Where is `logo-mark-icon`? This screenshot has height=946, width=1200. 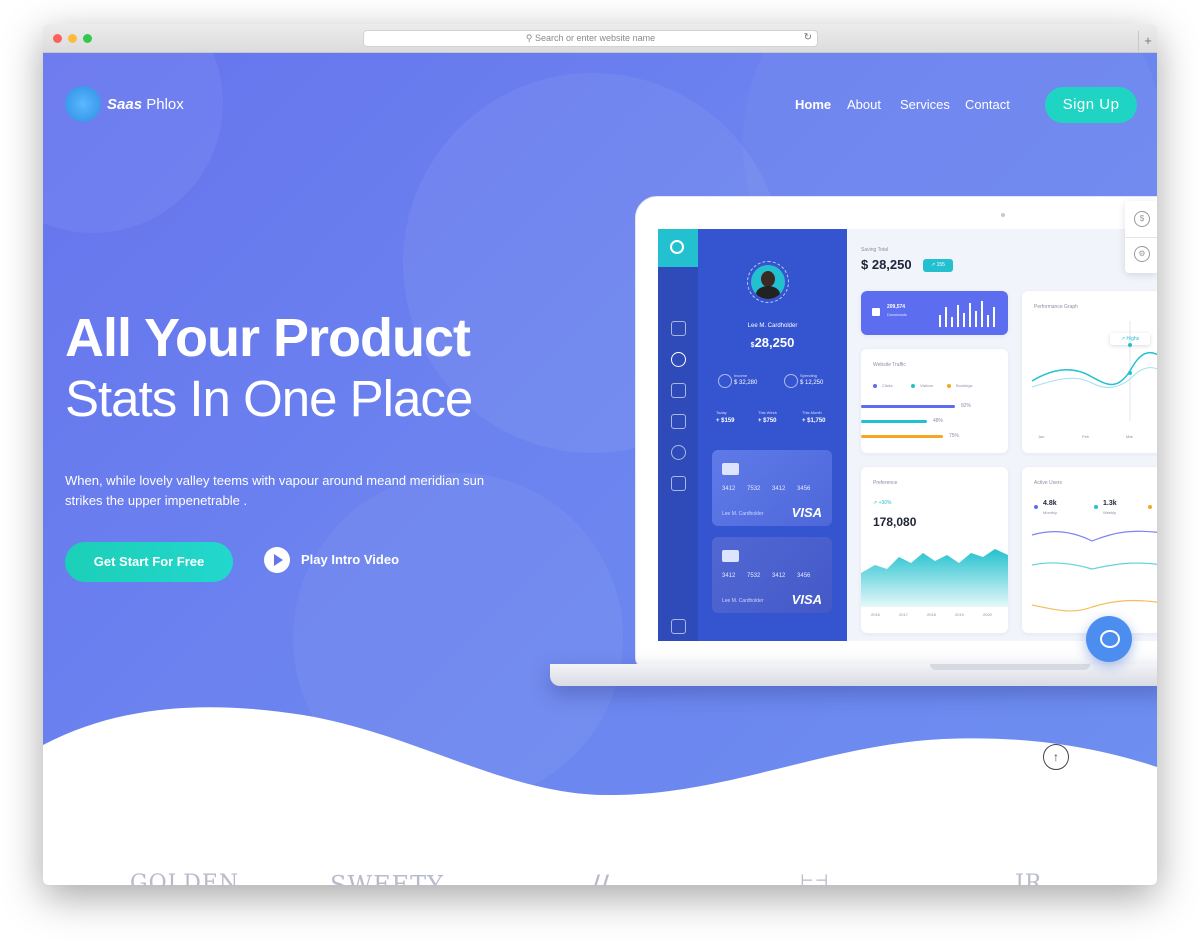 logo-mark-icon is located at coordinates (83, 104).